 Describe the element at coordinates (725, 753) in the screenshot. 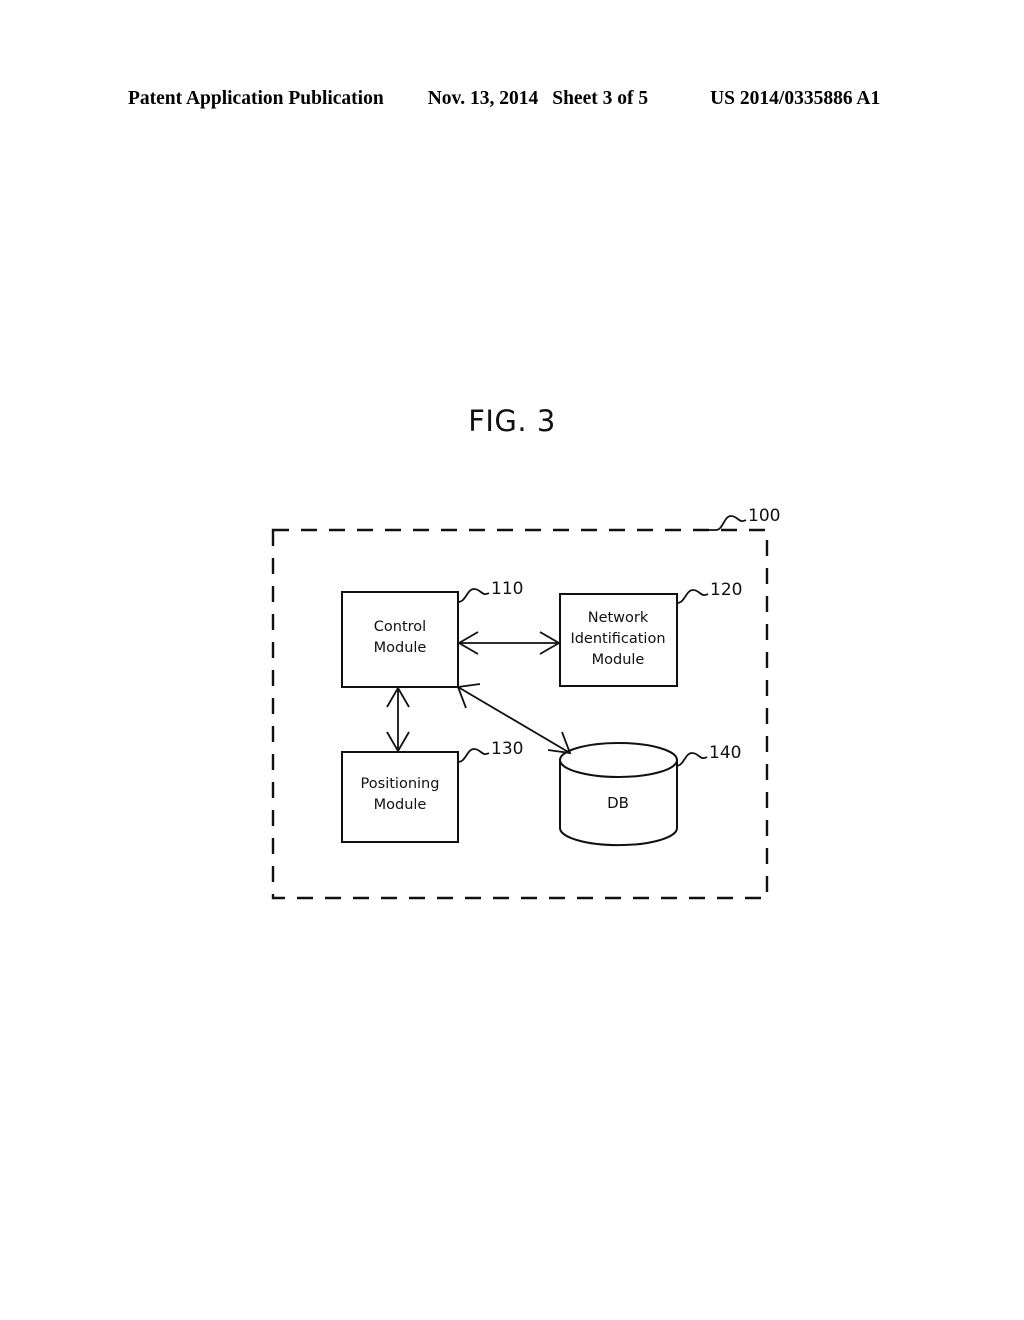

I see `ref-number-140: 140` at that location.